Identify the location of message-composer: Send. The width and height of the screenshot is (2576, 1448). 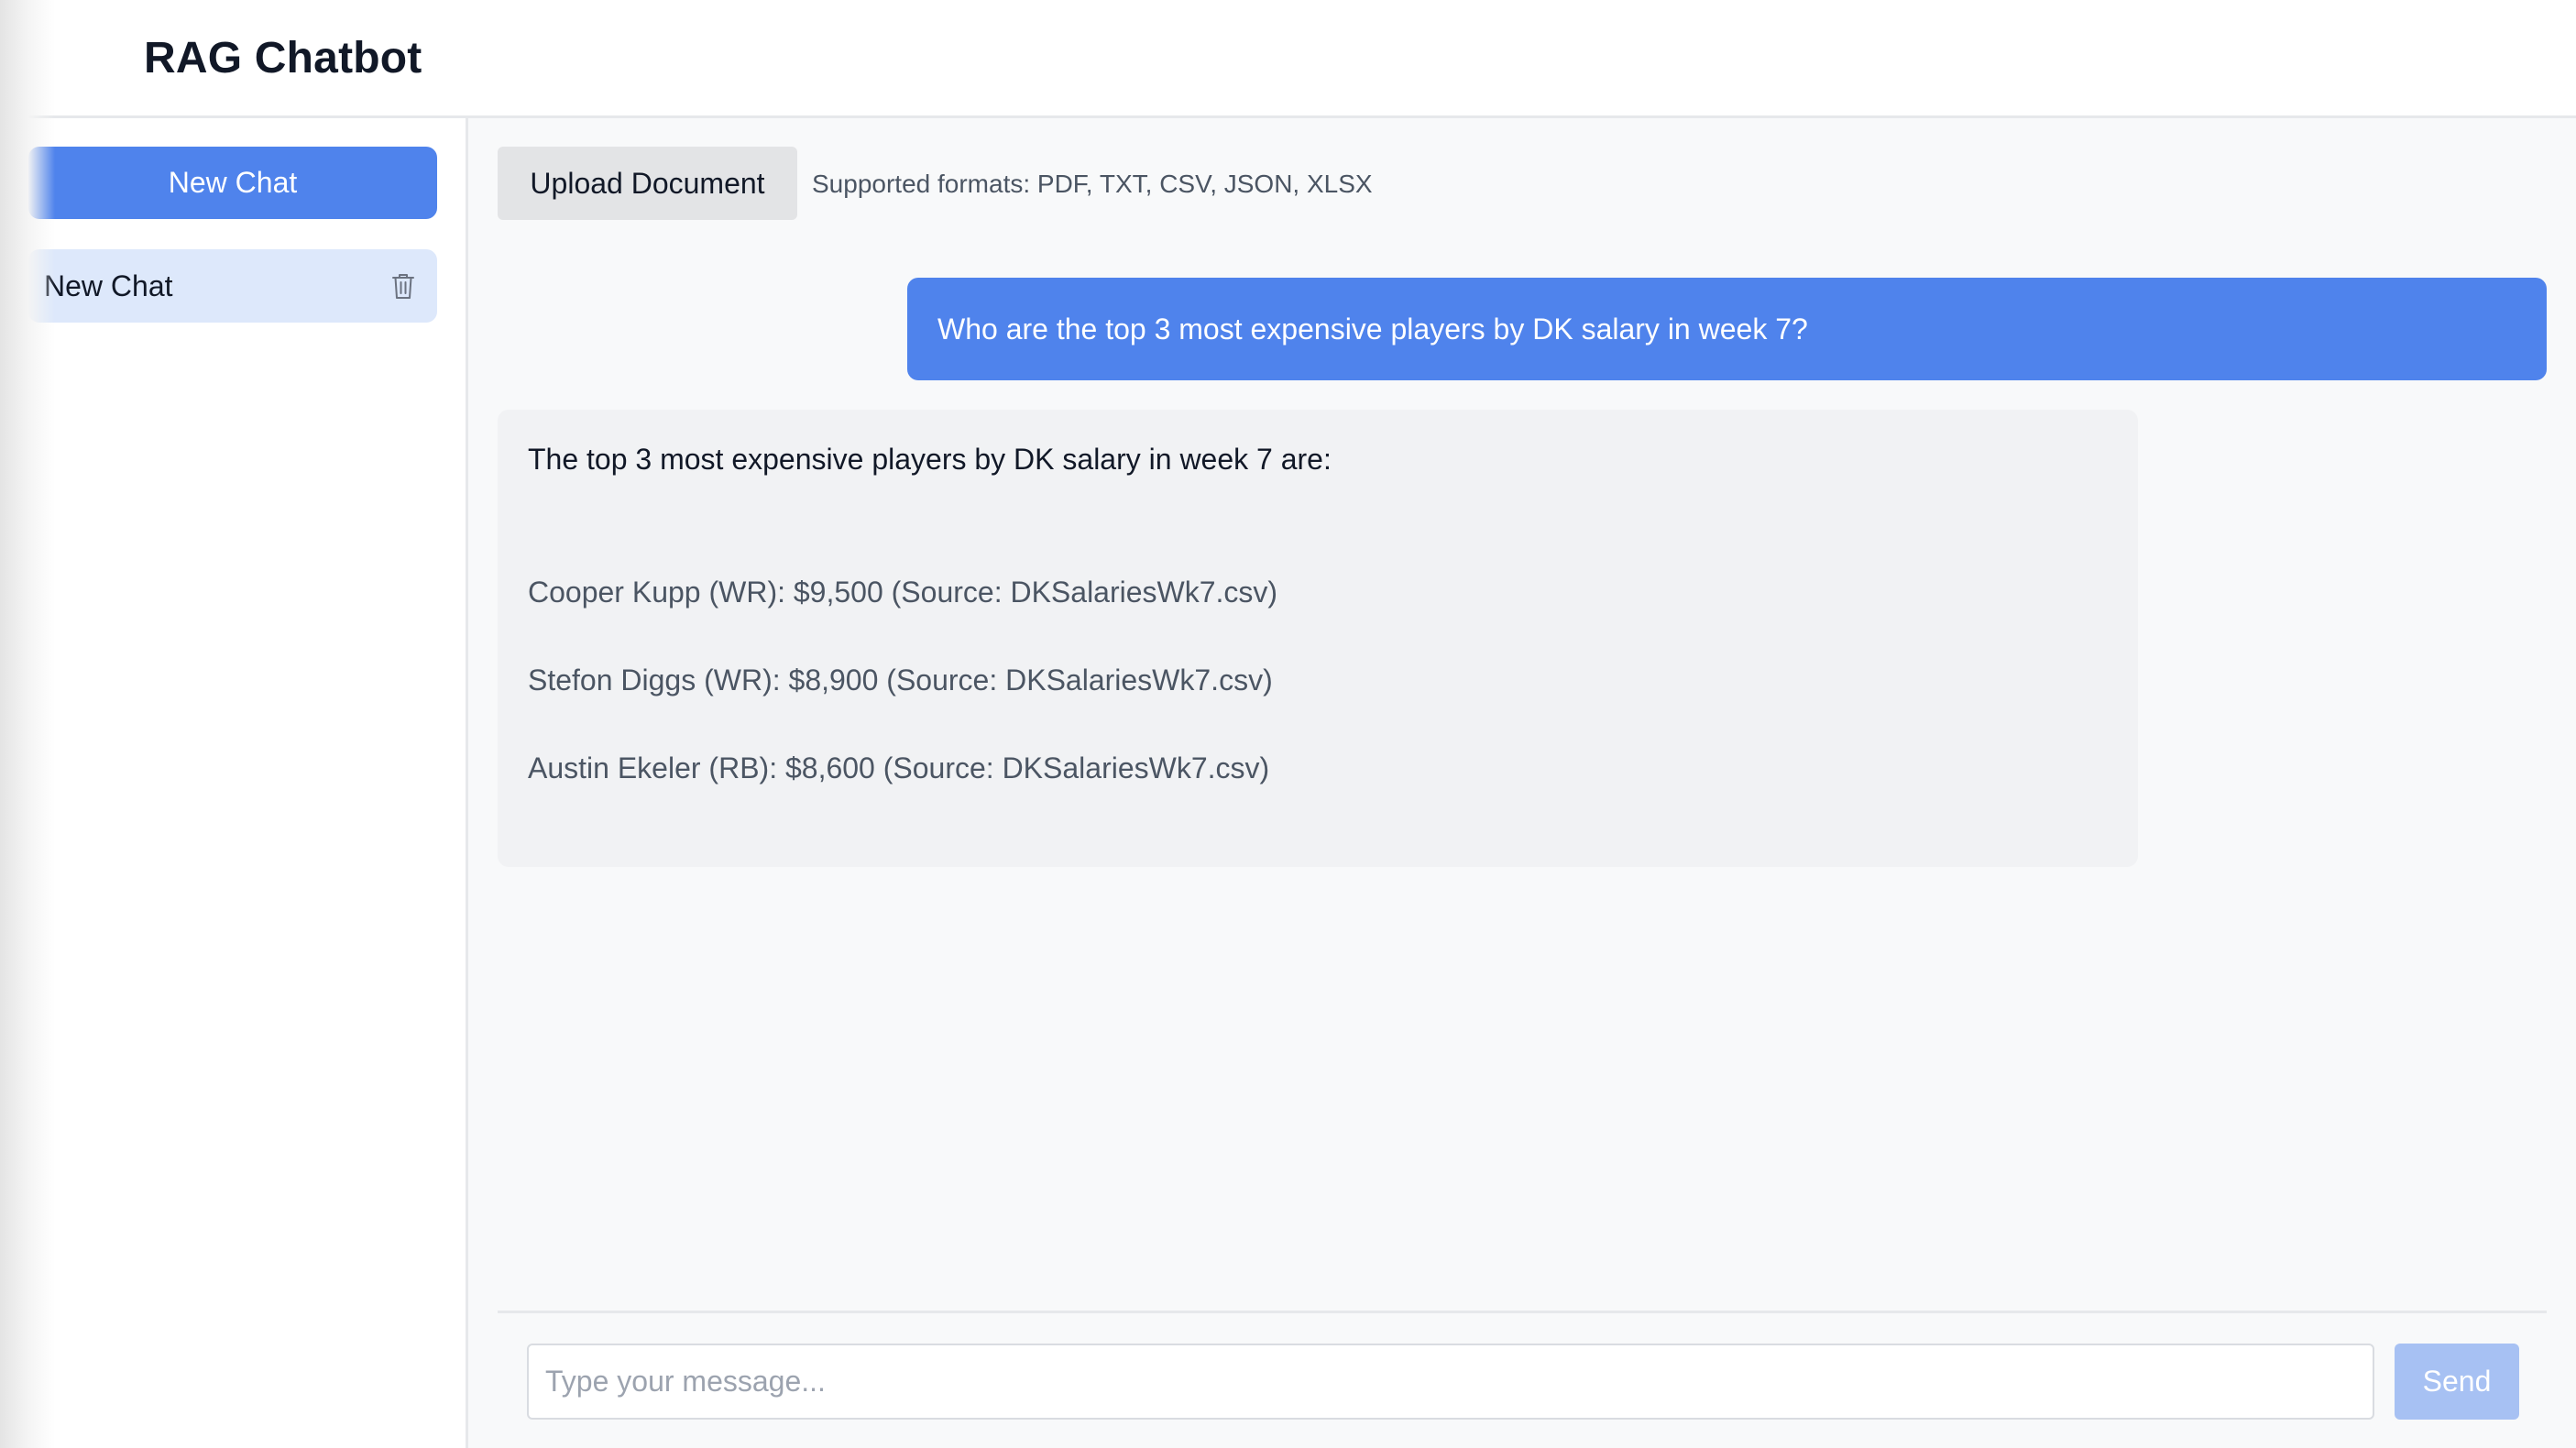
(1522, 1379).